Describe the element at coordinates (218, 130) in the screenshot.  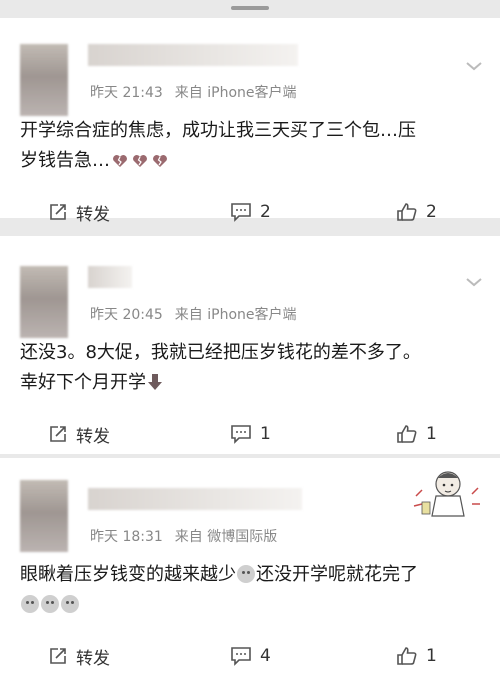
I see `content-line: 开学综合症的焦虑，成功让我三天买了三个包…压` at that location.